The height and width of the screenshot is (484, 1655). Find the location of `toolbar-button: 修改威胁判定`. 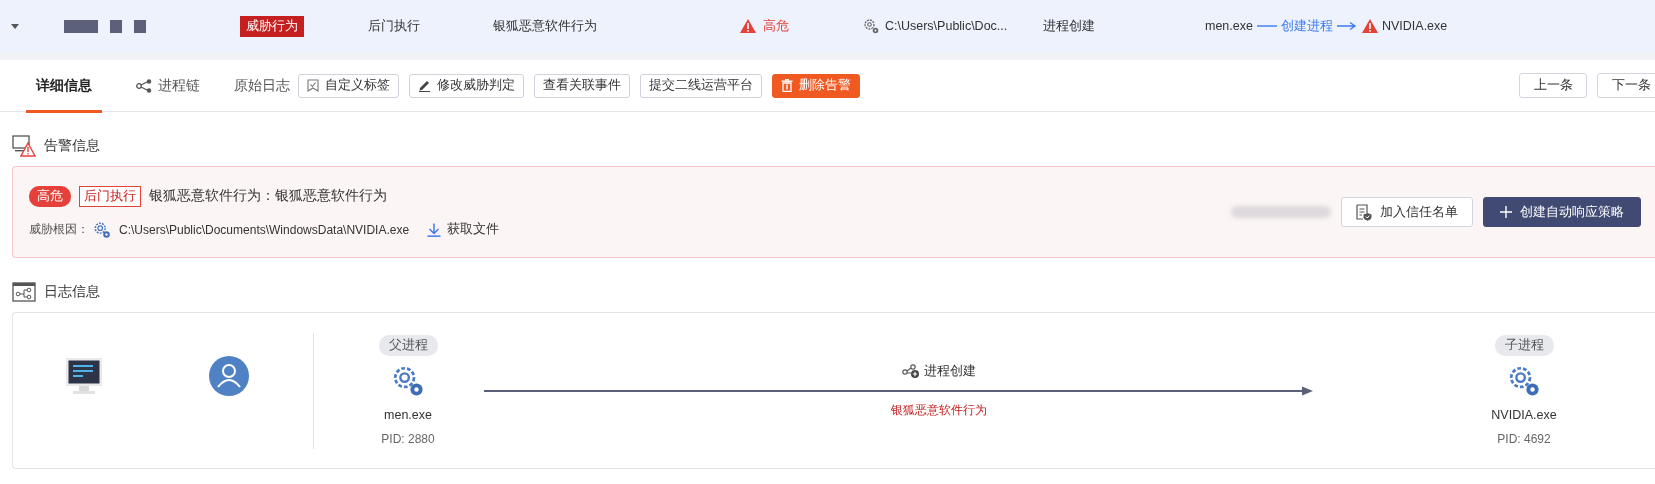

toolbar-button: 修改威胁判定 is located at coordinates (466, 85).